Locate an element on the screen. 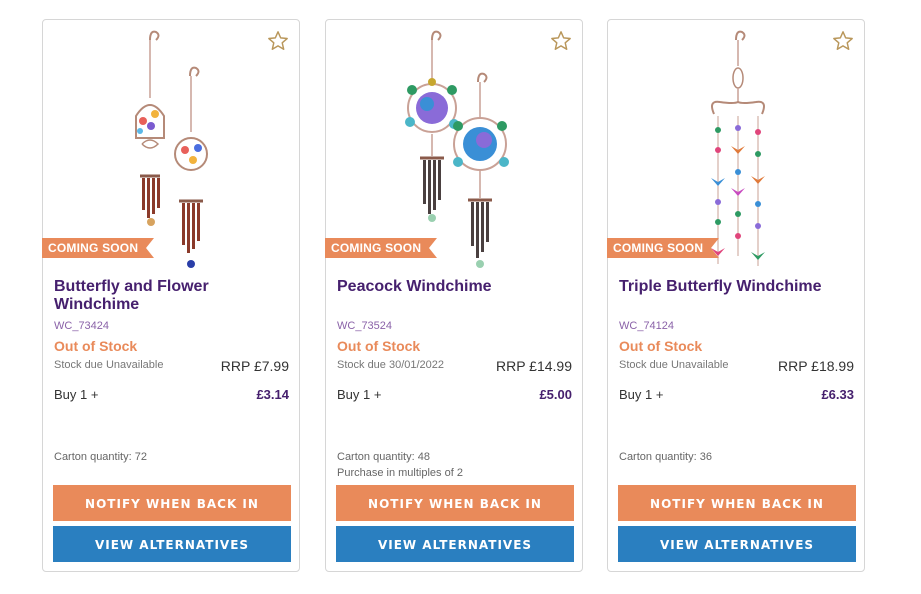  rrp-price: RRP £18.99 is located at coordinates (815, 366).